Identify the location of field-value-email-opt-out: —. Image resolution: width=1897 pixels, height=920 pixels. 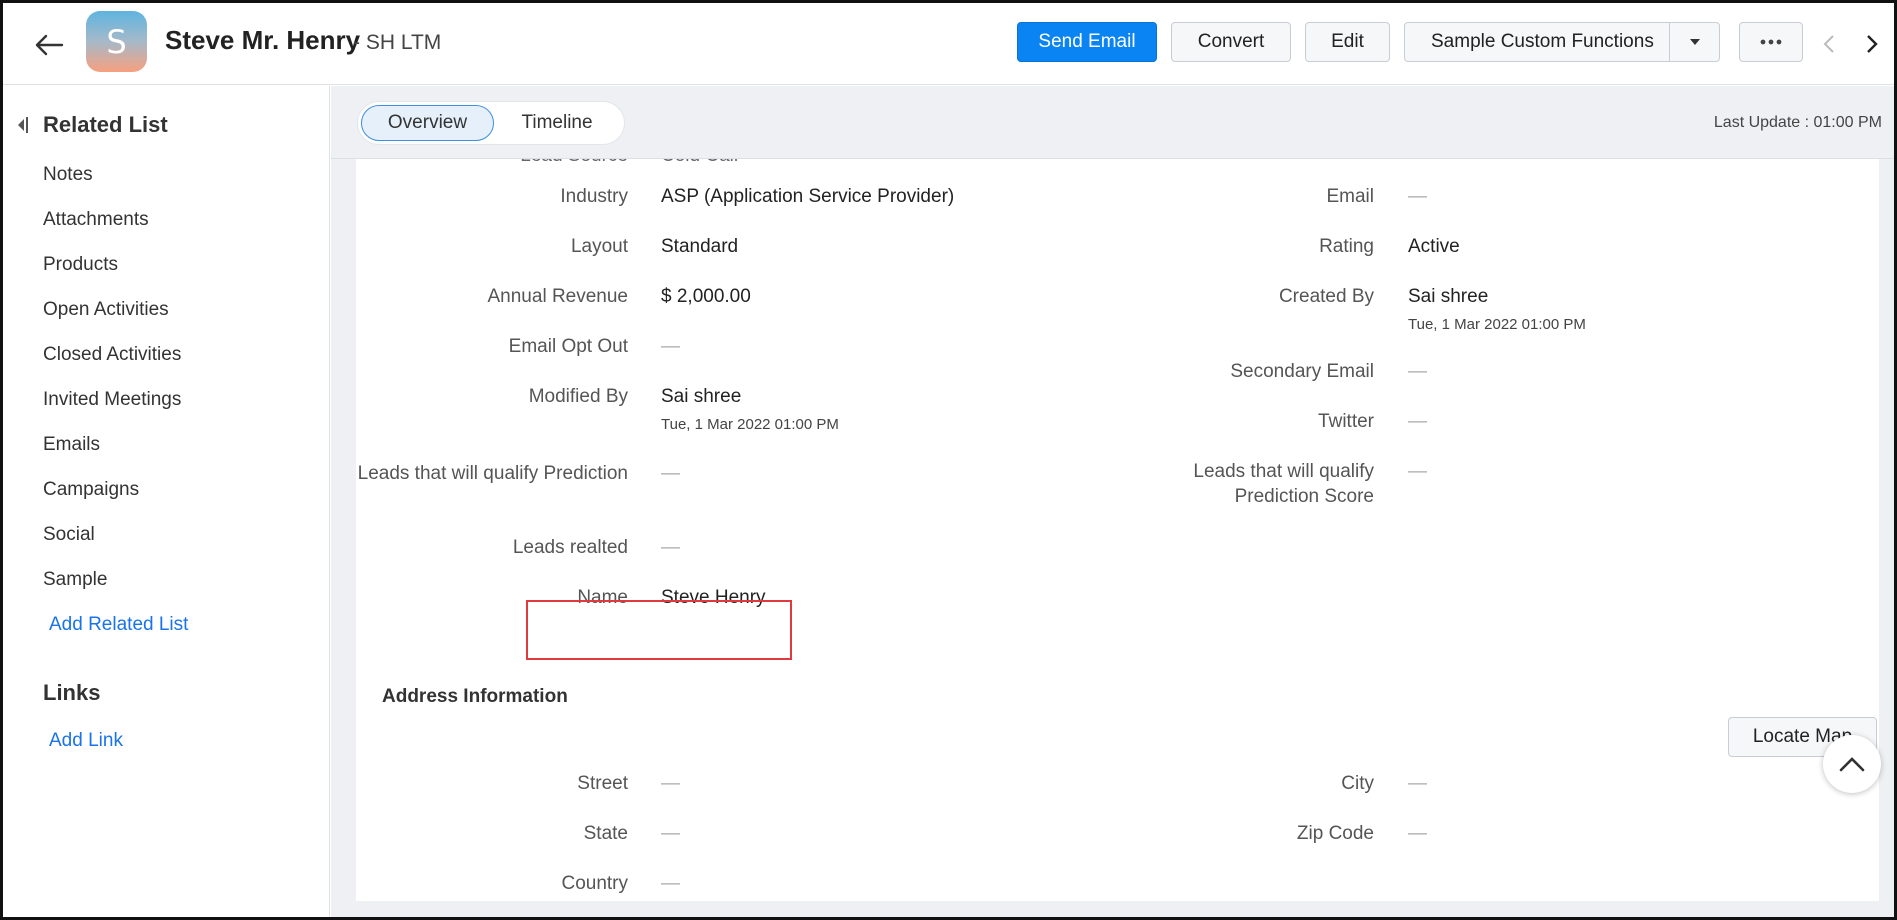
(670, 346).